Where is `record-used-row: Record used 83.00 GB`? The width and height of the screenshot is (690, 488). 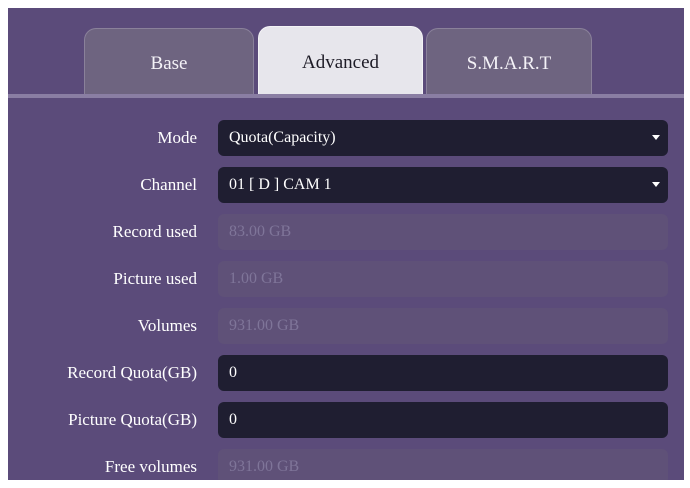
record-used-row: Record used 83.00 GB is located at coordinates (346, 232).